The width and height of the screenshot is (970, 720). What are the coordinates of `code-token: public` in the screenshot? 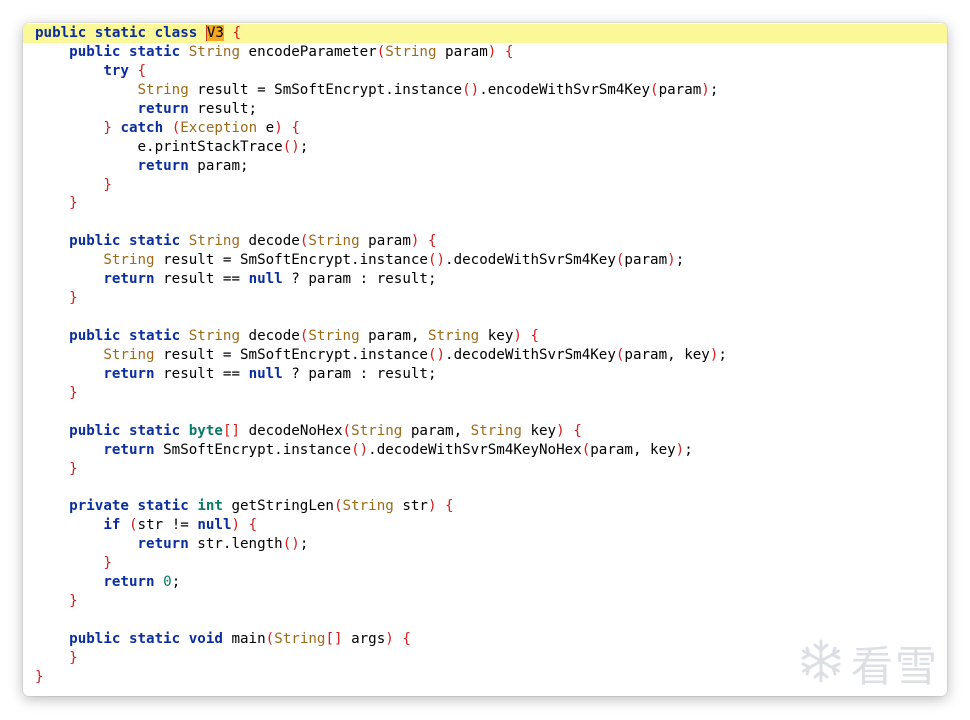 It's located at (95, 336).